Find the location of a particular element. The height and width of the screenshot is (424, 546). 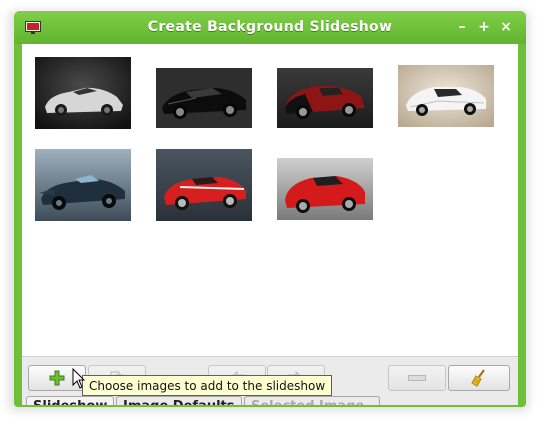

minus-icon is located at coordinates (417, 378).